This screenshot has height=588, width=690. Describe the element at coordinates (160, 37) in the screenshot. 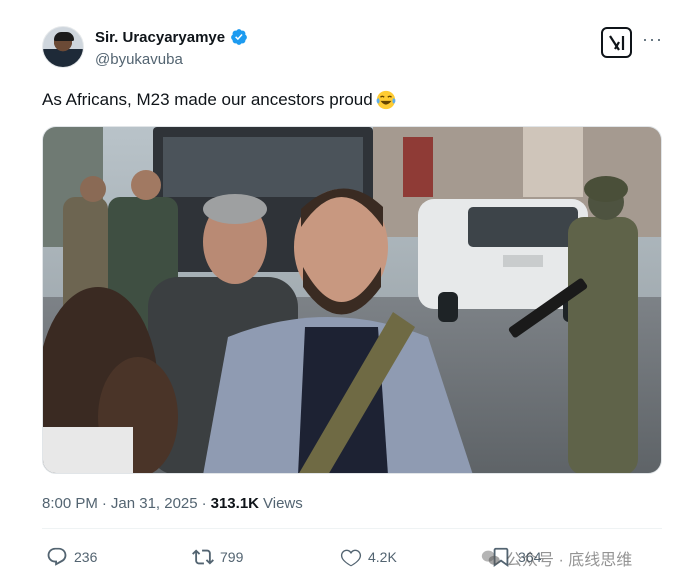

I see `author-display-name: Sir. Uracyaryamye` at that location.